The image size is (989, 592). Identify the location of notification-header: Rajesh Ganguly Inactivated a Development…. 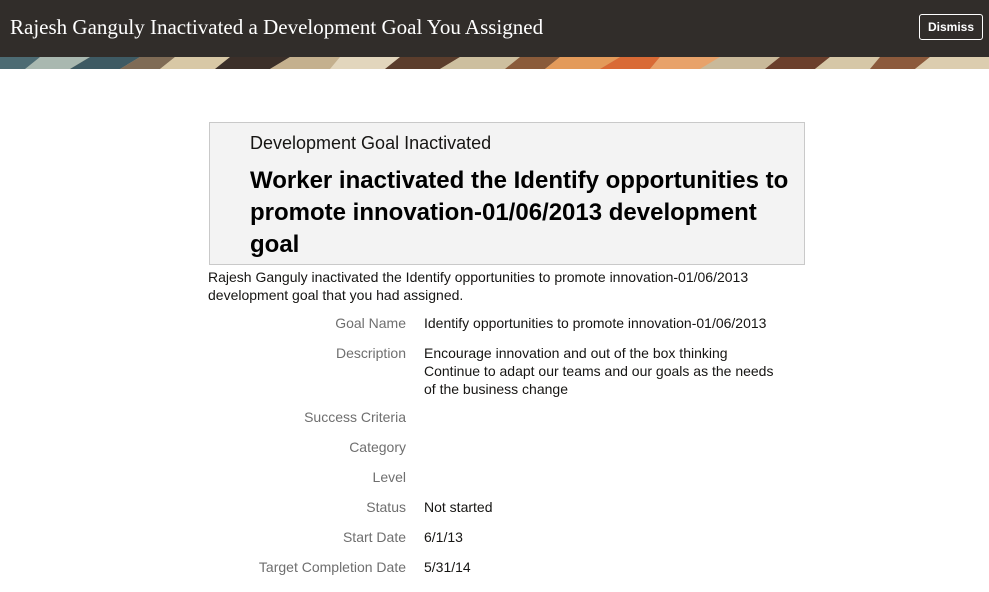
(494, 28).